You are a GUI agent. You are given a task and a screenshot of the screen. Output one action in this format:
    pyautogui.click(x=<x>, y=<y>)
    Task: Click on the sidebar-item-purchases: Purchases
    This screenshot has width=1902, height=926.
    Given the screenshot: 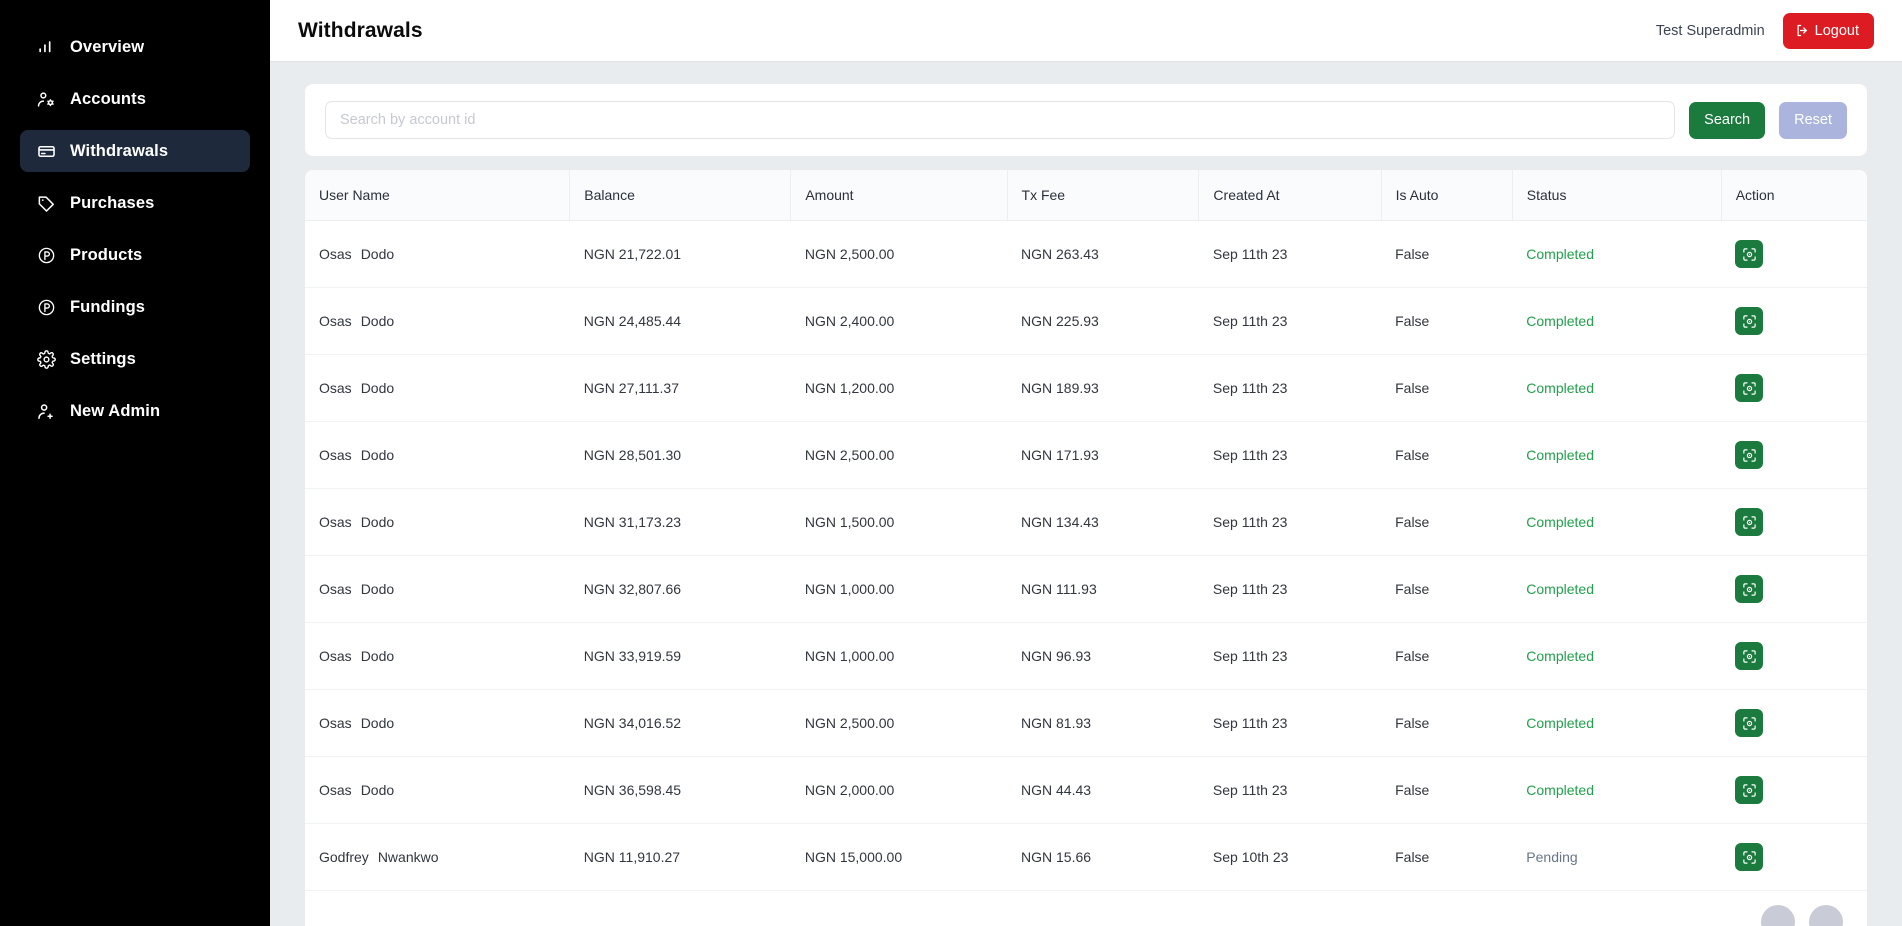 What is the action you would take?
    pyautogui.click(x=135, y=203)
    